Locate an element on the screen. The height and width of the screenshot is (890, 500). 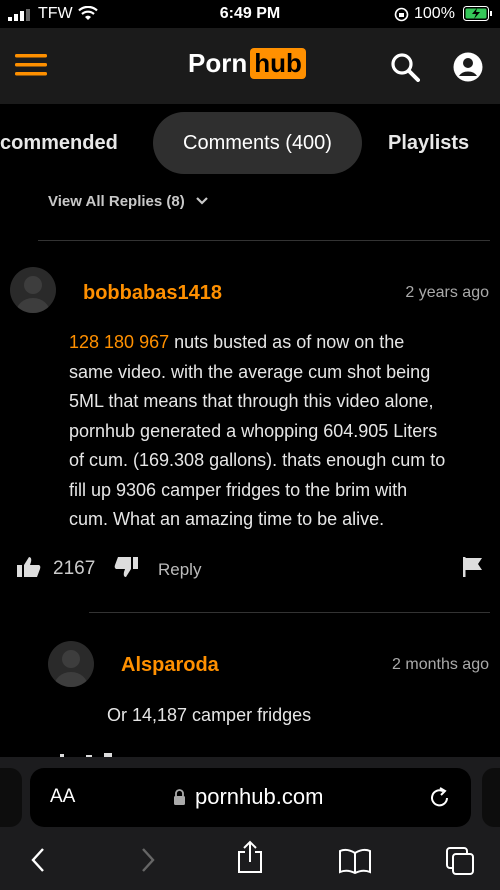
reload-icon is located at coordinates (440, 798).